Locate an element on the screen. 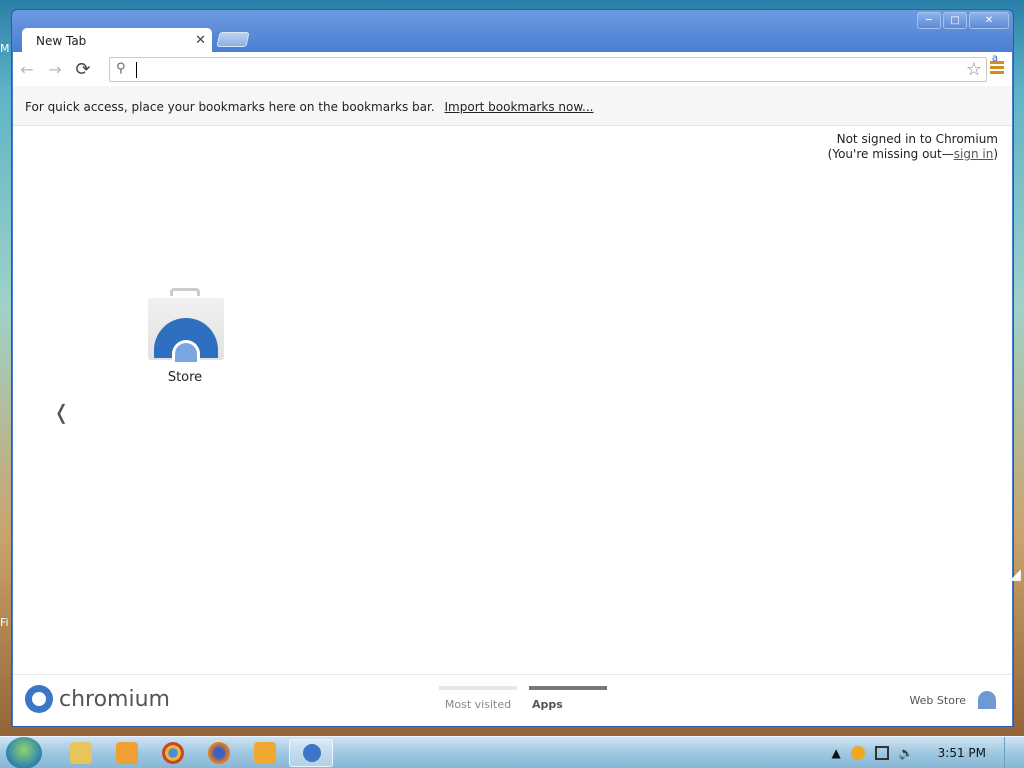  app-label: Store is located at coordinates (185, 377).